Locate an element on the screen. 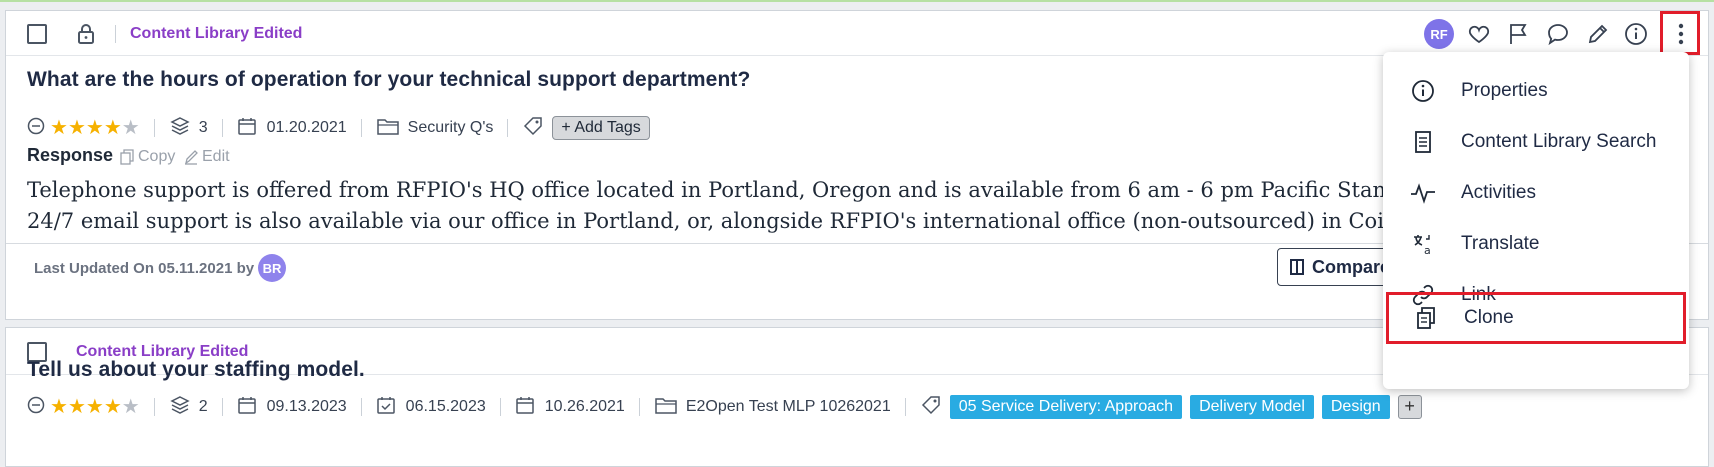  compare-label: Compare is located at coordinates (1351, 266).